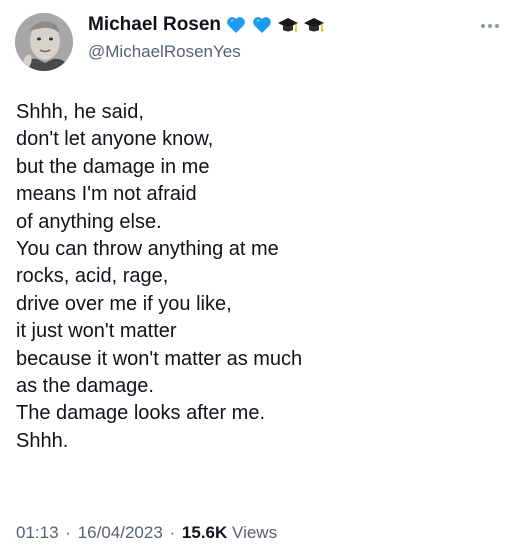  I want to click on tweet-line: don't let anyone know,, so click(115, 139).